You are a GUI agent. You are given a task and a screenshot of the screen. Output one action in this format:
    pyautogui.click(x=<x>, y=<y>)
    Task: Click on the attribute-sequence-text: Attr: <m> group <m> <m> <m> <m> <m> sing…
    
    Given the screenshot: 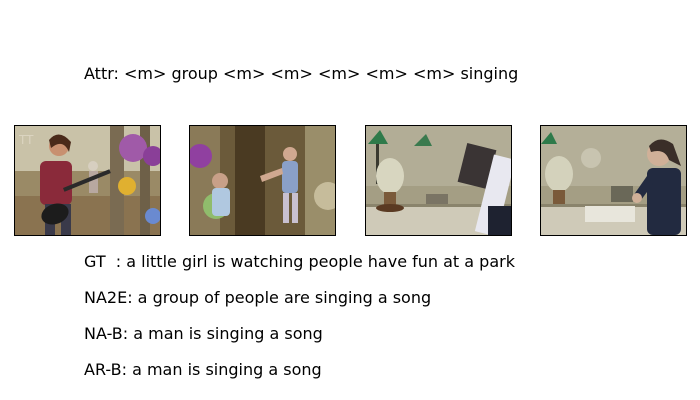 What is the action you would take?
    pyautogui.click(x=301, y=73)
    